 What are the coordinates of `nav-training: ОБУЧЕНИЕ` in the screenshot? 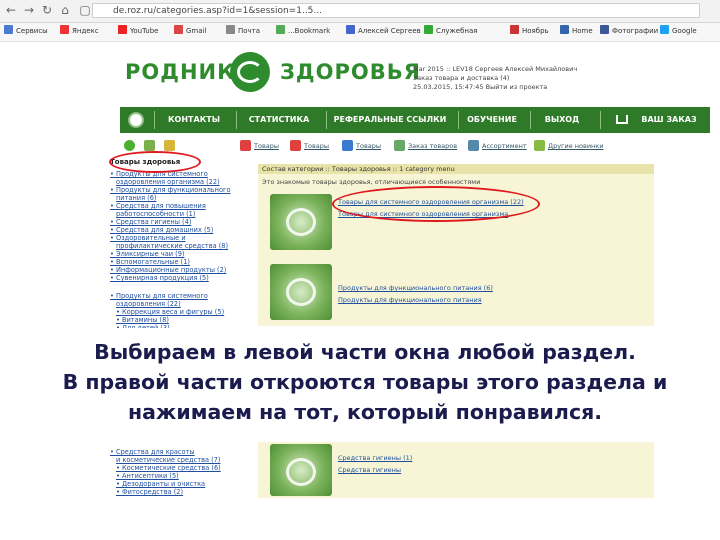 It's located at (492, 120).